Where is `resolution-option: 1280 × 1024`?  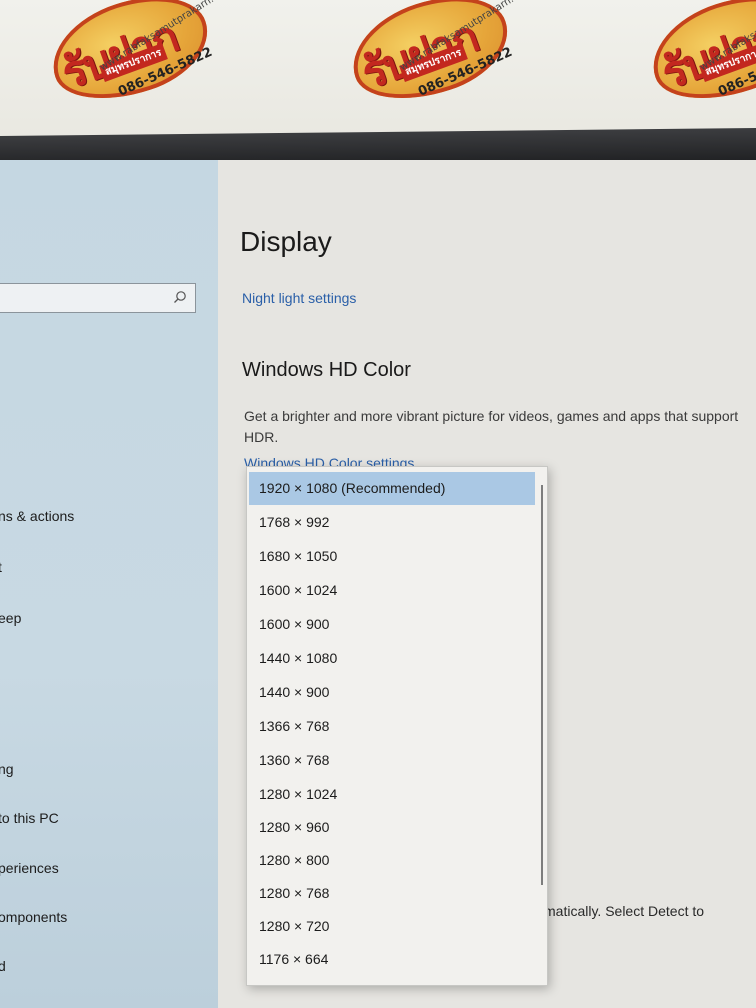
resolution-option: 1280 × 1024 is located at coordinates (392, 794).